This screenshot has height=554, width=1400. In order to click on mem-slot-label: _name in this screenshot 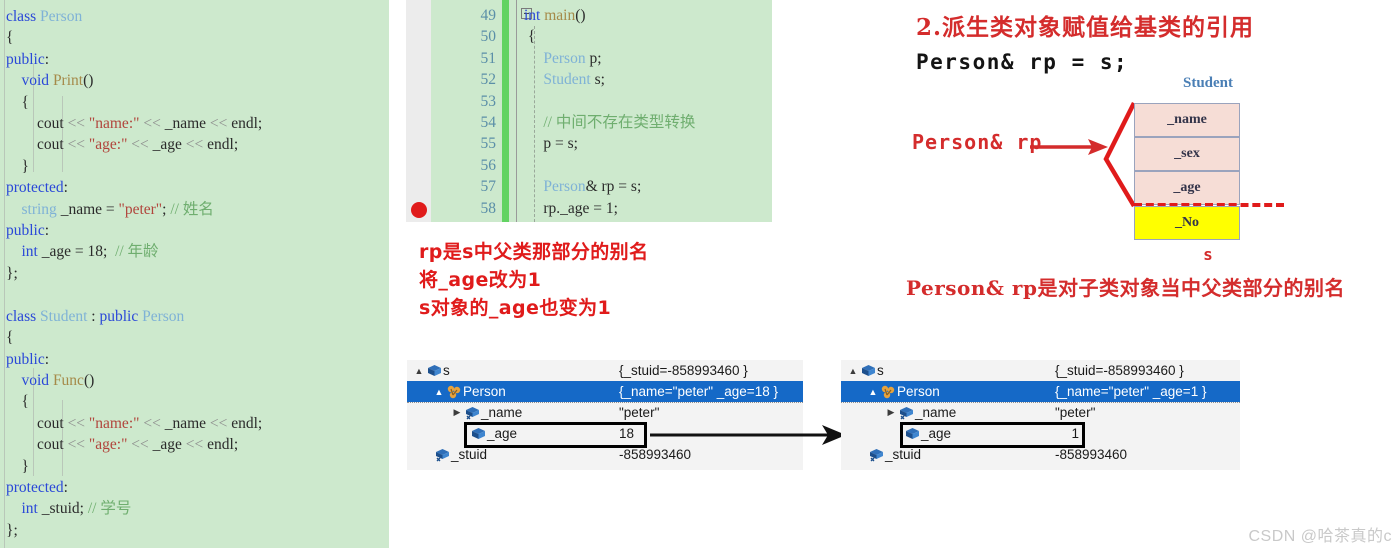, I will do `click(1187, 119)`.